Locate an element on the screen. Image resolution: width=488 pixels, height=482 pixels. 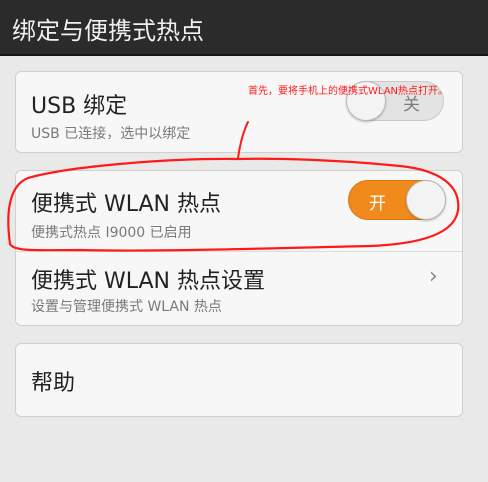
annotation-stroke is located at coordinates (243, 140).